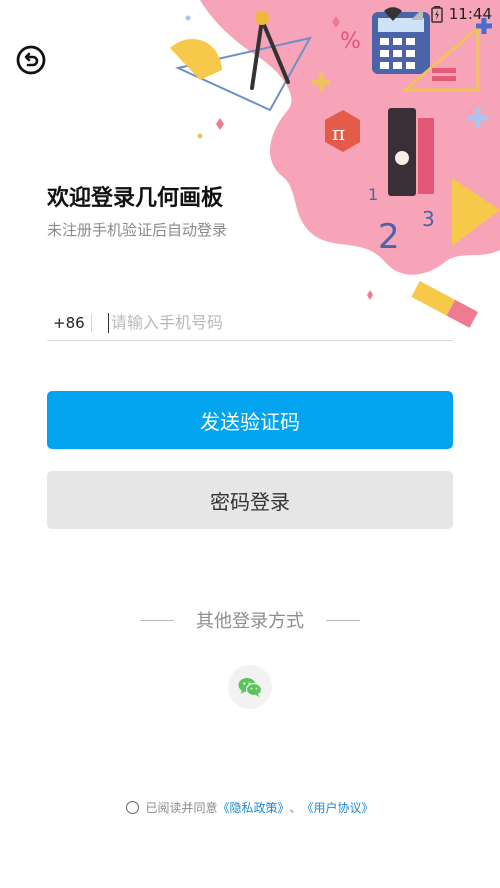 This screenshot has width=500, height=888. Describe the element at coordinates (338, 807) in the screenshot. I see `user-agreement-link: 《用户协议》` at that location.